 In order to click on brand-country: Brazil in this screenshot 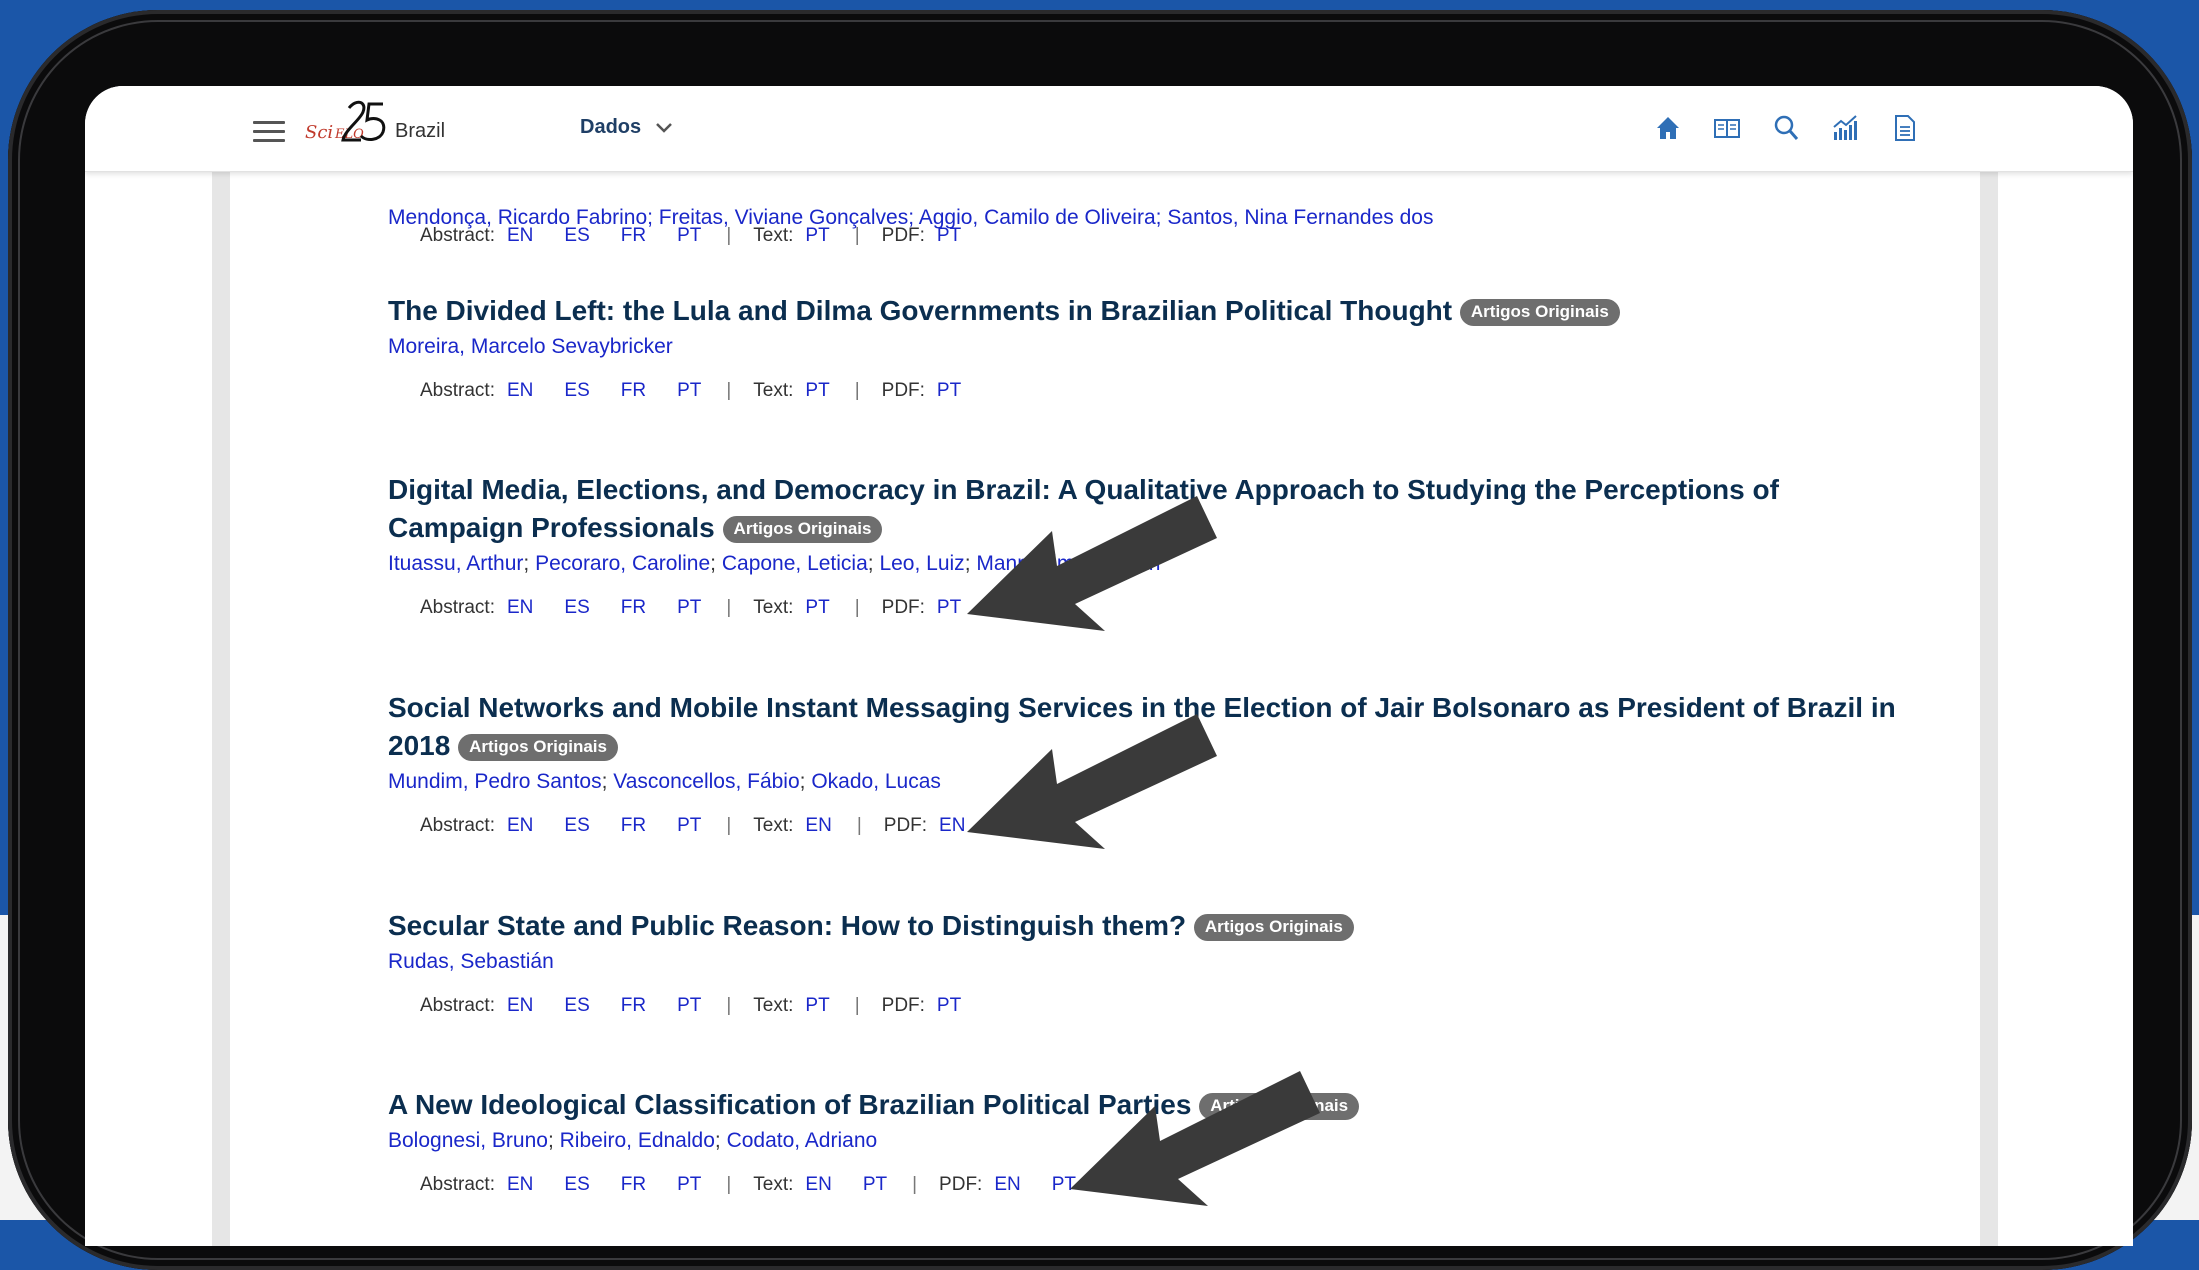, I will do `click(420, 131)`.